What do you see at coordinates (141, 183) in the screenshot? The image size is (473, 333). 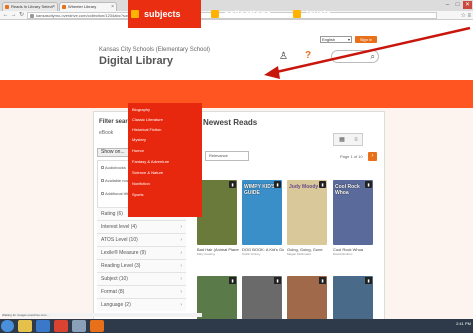 I see `menu-item-nonfiction: Nonfiction` at bounding box center [141, 183].